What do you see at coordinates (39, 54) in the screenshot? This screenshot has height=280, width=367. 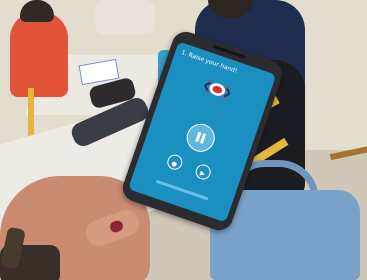 I see `student-left-orange-shirt` at bounding box center [39, 54].